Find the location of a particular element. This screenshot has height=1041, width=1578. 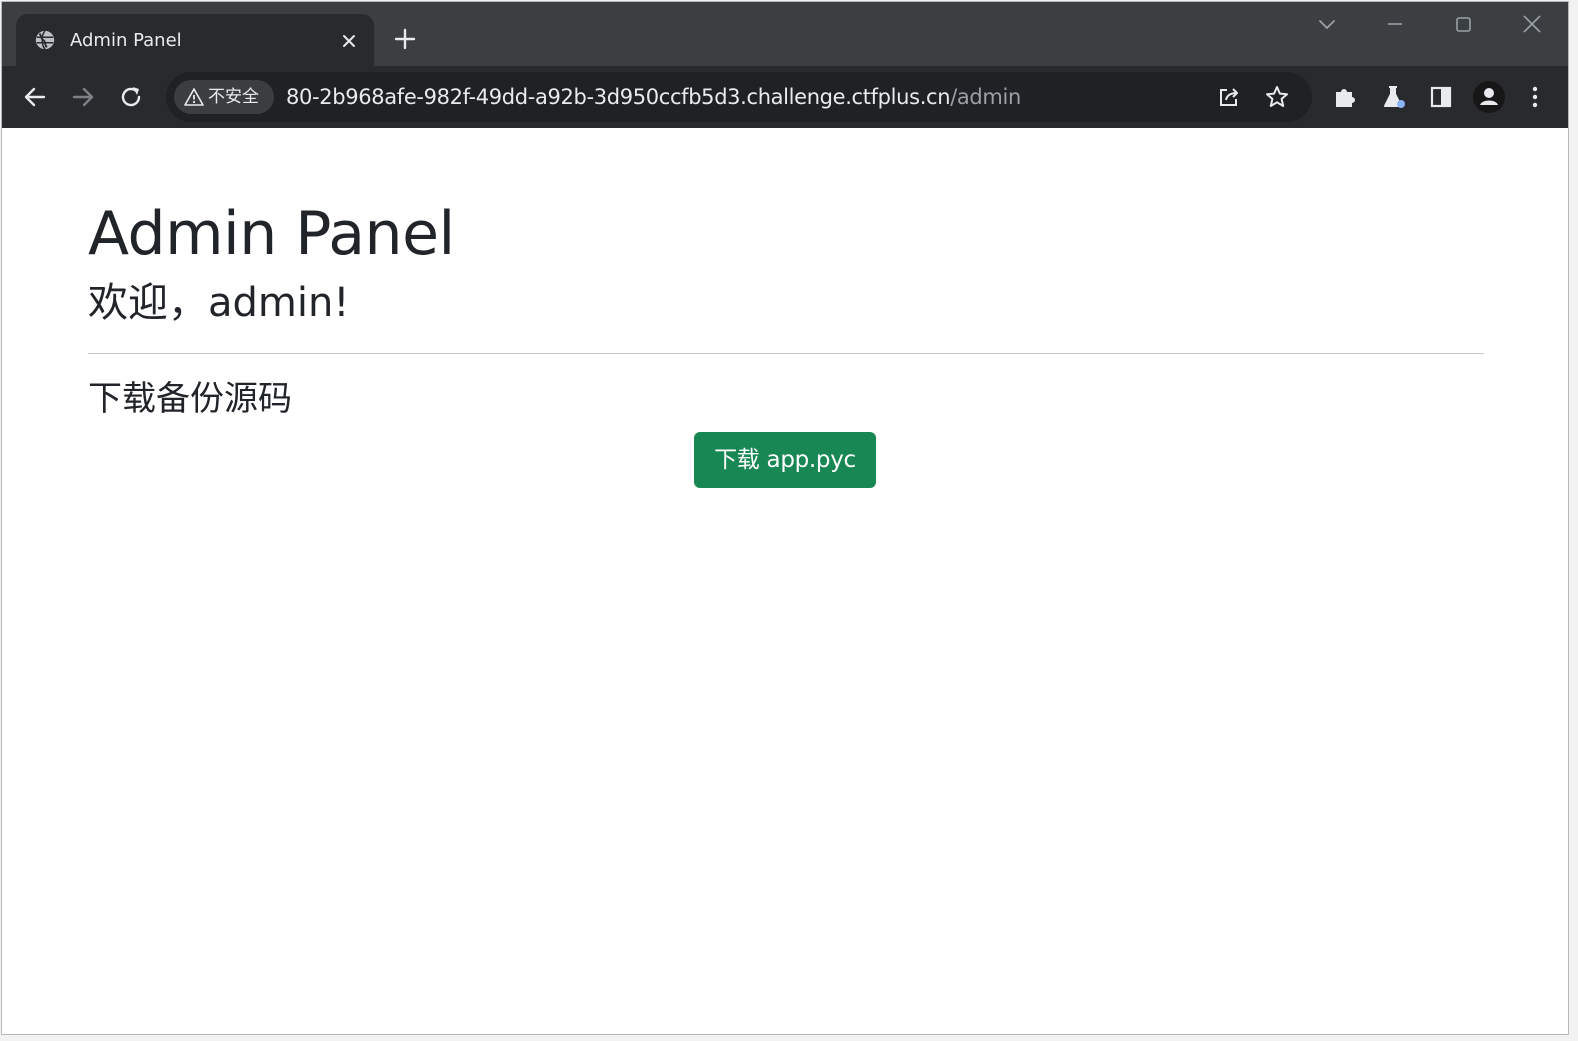

reload-icon is located at coordinates (131, 97).